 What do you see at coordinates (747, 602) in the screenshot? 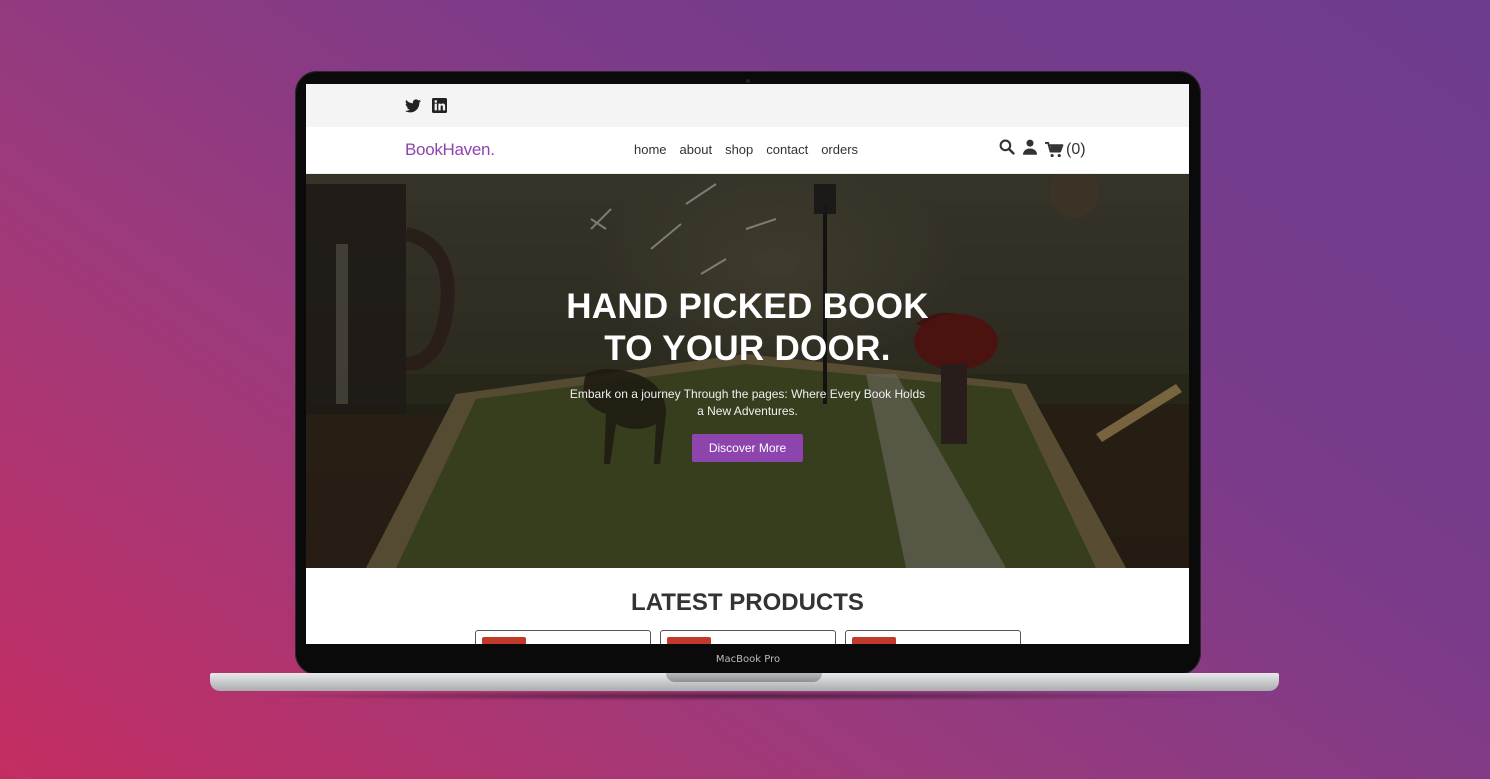
I see `latest-products-title: LATEST PRODUCTS` at bounding box center [747, 602].